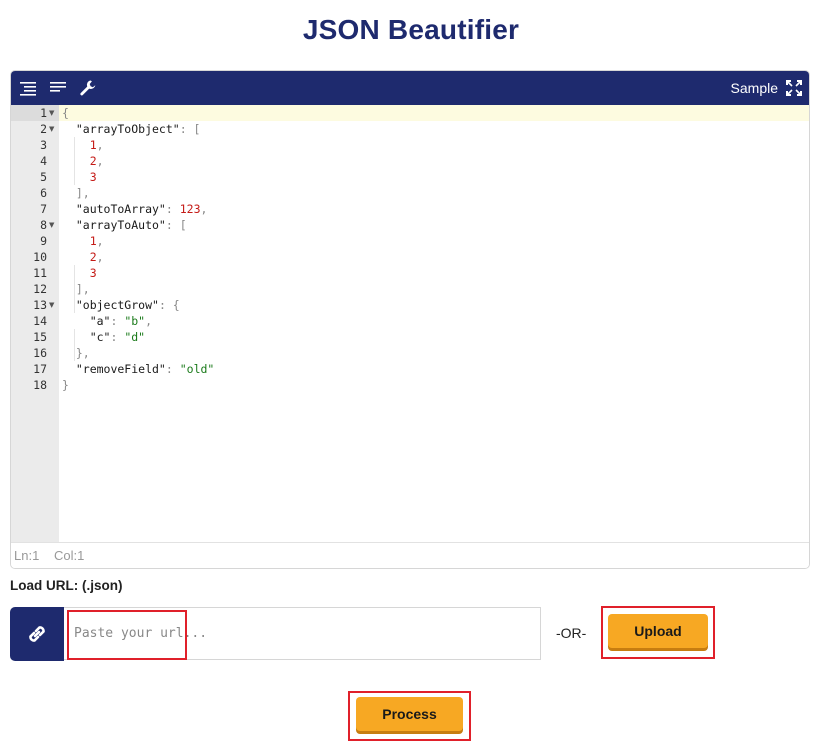 This screenshot has width=822, height=746. Describe the element at coordinates (40, 289) in the screenshot. I see `line-number: 12` at that location.